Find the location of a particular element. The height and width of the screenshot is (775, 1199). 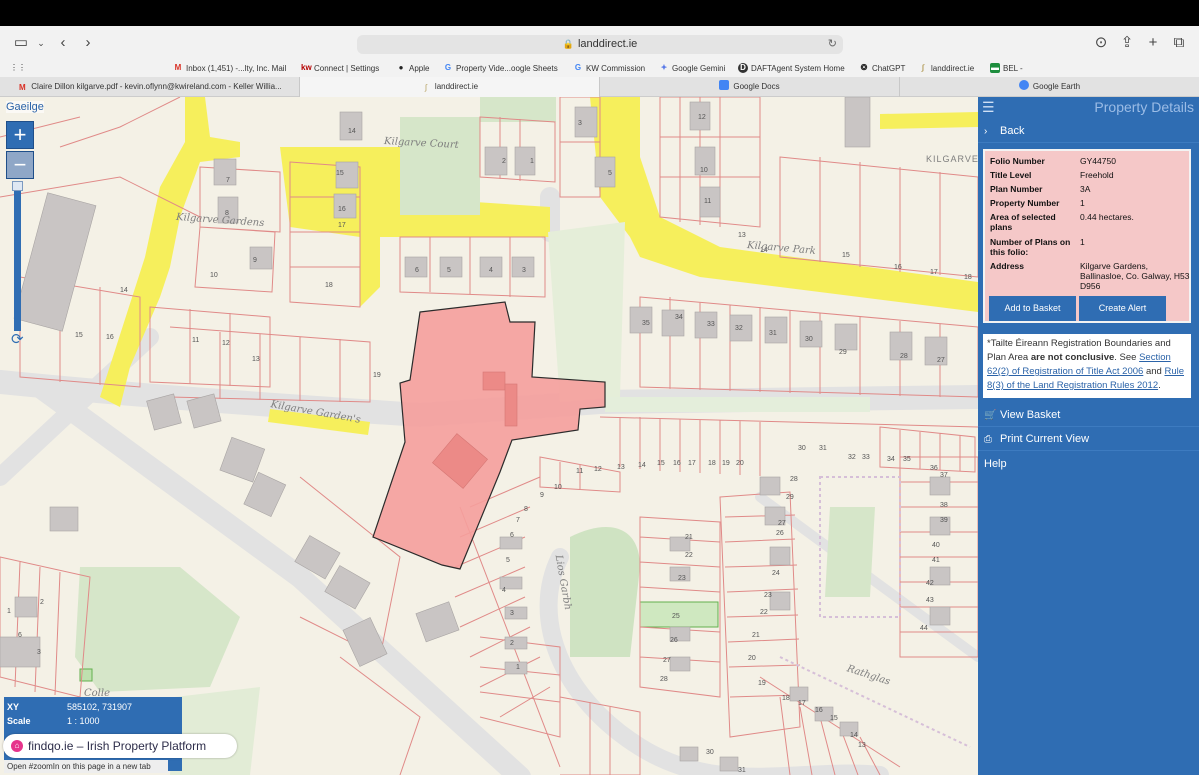

tab-google-earth: Google Earth is located at coordinates (1049, 87).